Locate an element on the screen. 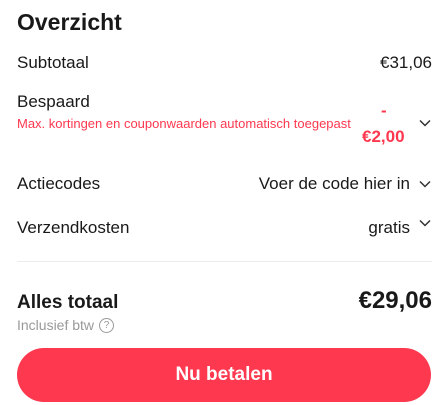 This screenshot has width=445, height=405. savings-sign: - is located at coordinates (384, 110).